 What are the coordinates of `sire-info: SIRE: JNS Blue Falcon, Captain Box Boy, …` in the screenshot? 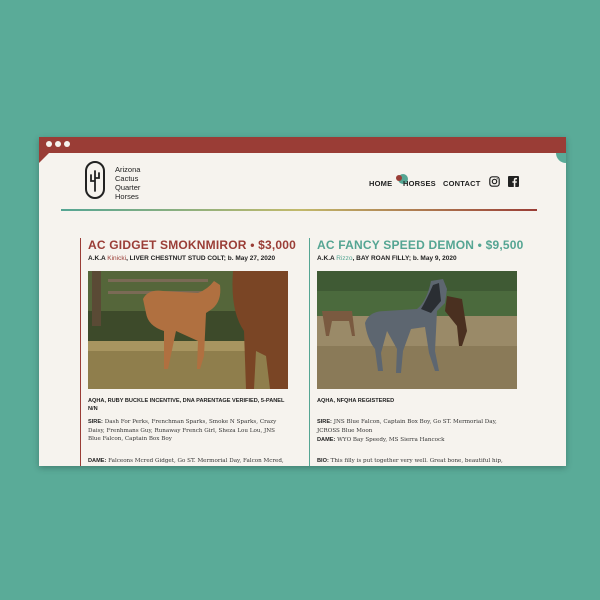 It's located at (417, 426).